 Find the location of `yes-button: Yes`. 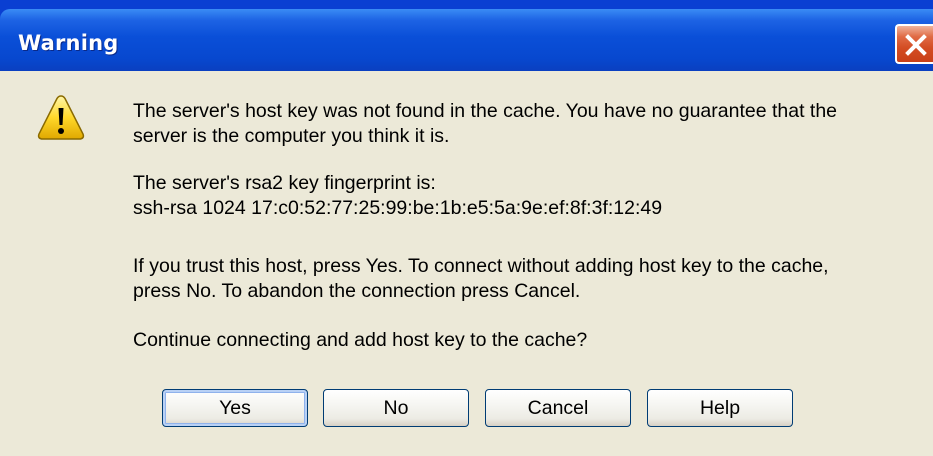

yes-button: Yes is located at coordinates (235, 408).